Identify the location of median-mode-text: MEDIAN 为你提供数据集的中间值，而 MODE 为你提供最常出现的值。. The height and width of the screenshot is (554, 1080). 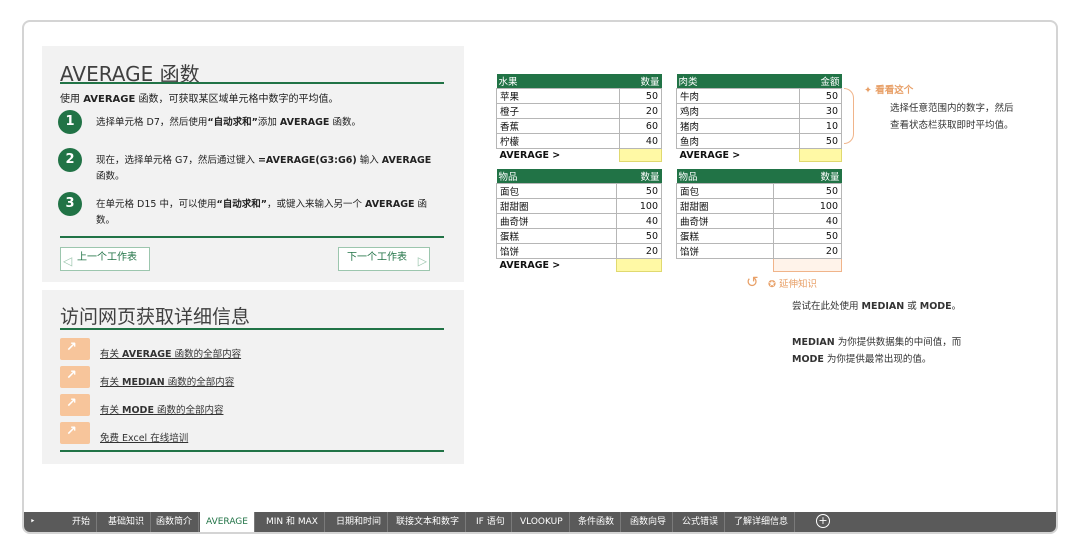
(877, 351).